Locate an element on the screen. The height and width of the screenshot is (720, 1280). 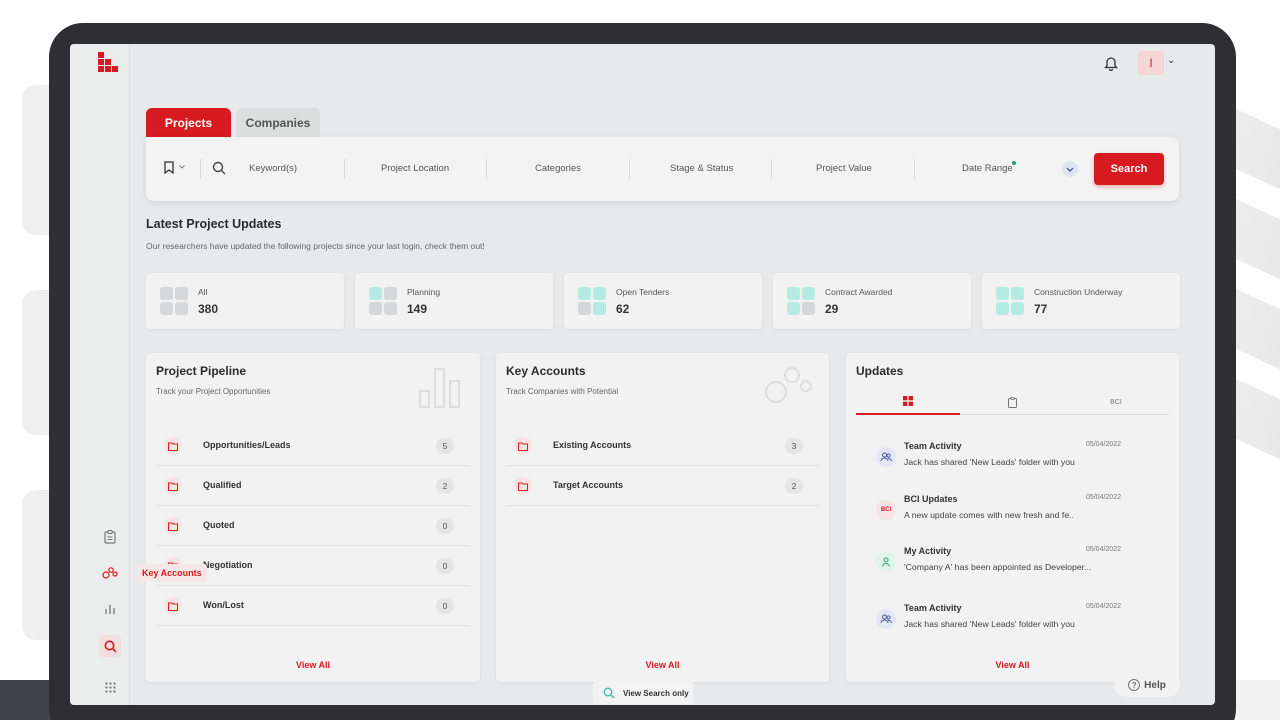
list-item-label: Negotiation is located at coordinates (228, 565).